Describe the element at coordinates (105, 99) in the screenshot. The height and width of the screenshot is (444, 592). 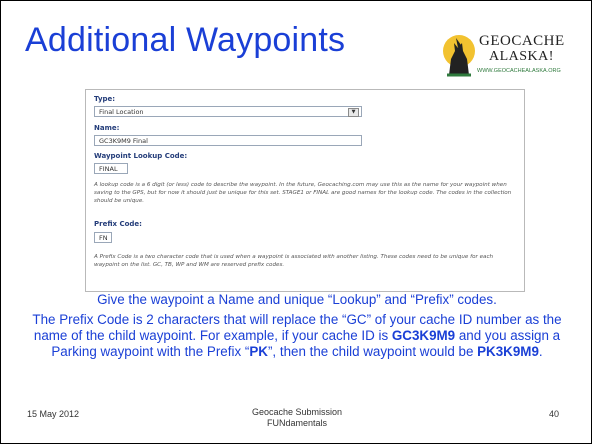
I see `type-label: Type:` at that location.